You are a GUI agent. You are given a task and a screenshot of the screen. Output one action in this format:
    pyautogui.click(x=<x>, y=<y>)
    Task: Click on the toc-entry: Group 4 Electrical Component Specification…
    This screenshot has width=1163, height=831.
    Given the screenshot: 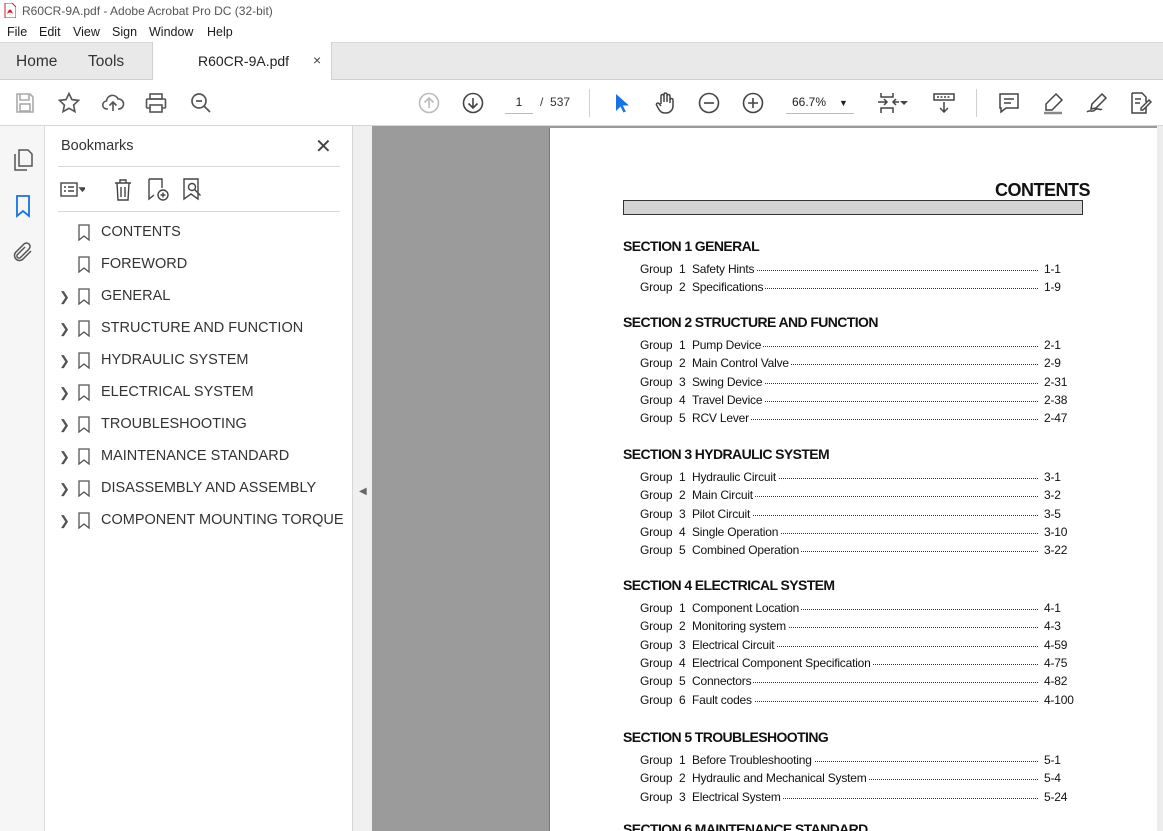 What is the action you would take?
    pyautogui.click(x=860, y=663)
    